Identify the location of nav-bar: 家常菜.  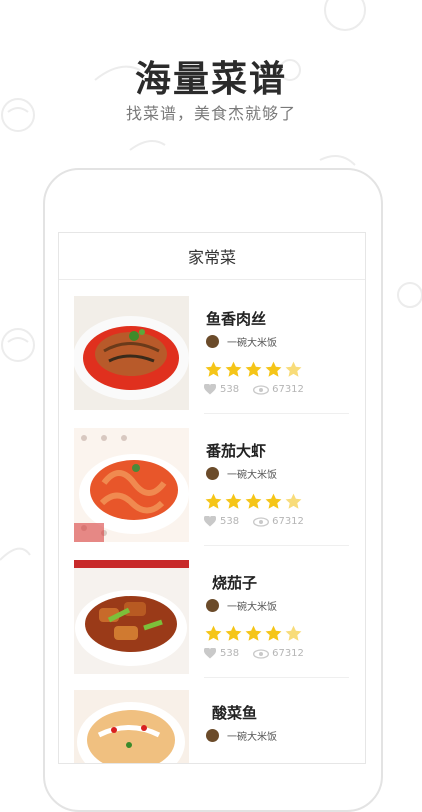
(212, 256).